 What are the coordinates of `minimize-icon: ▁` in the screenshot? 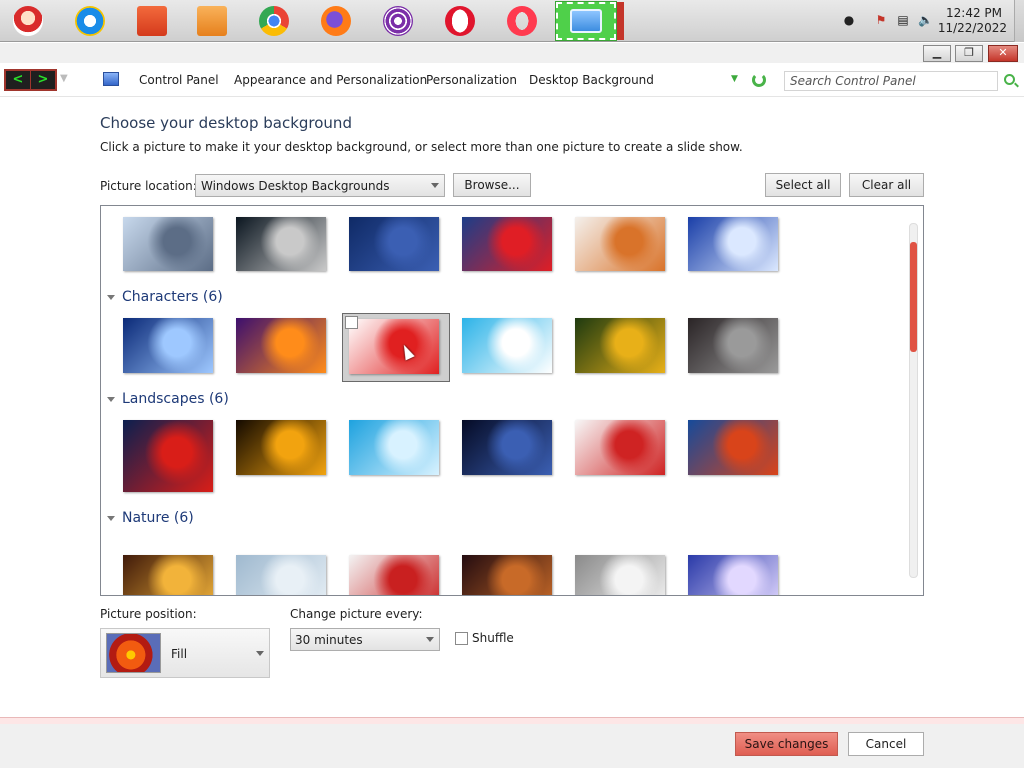 It's located at (937, 52).